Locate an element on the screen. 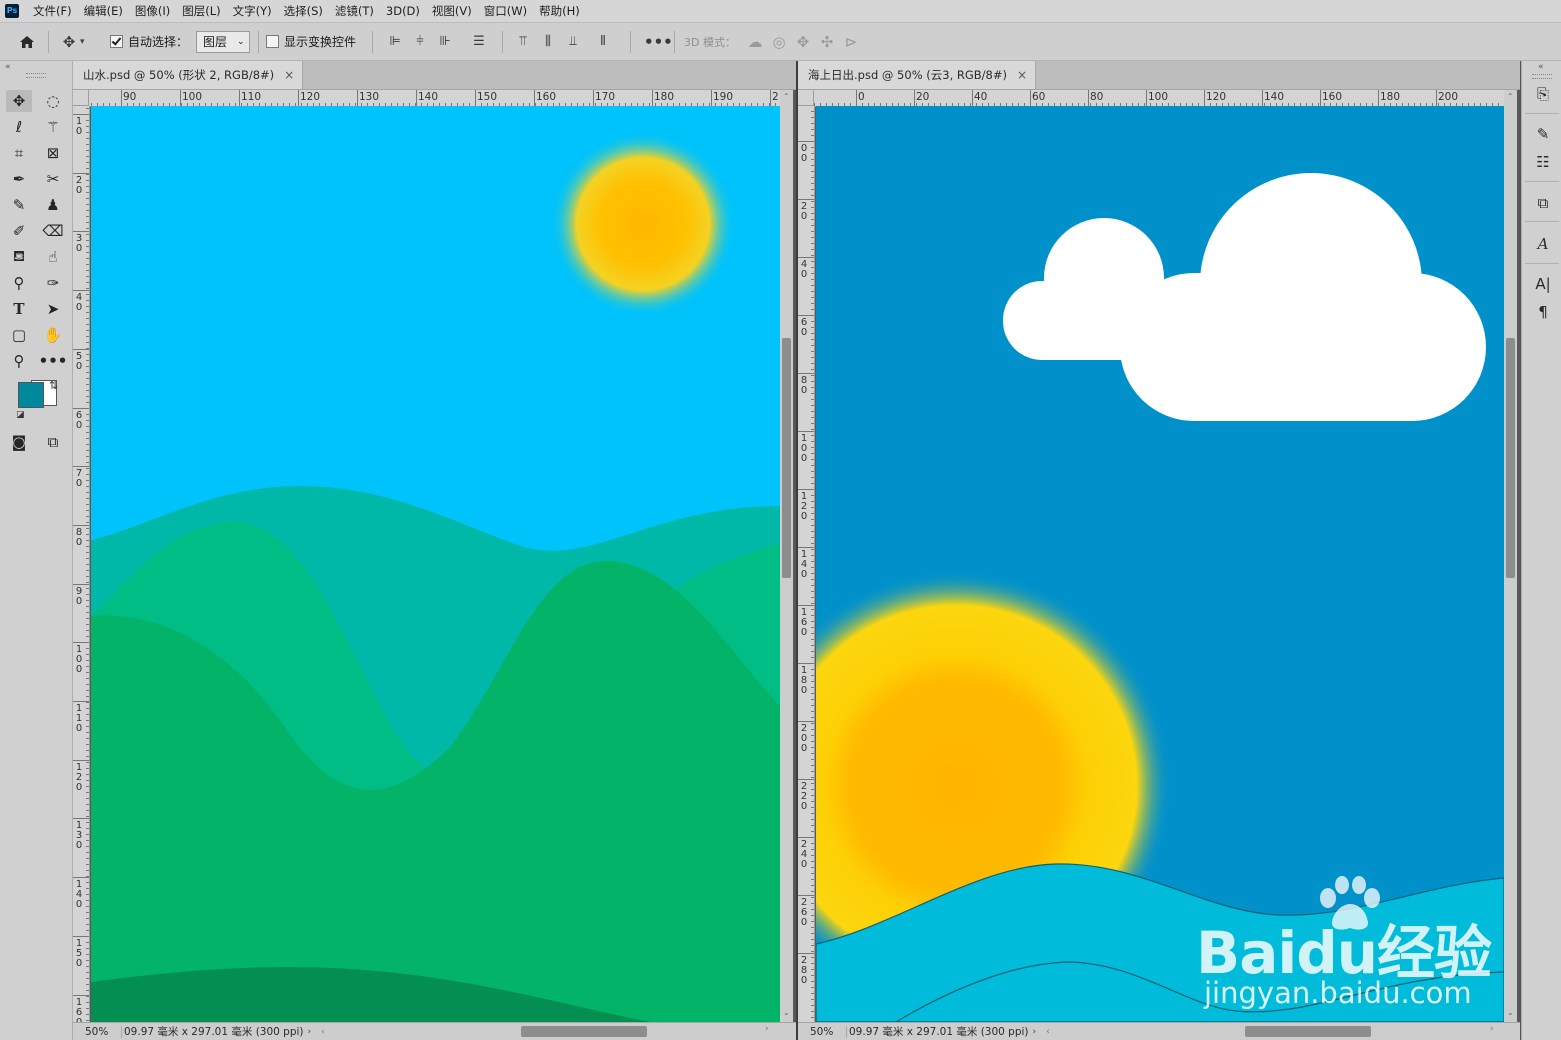 The height and width of the screenshot is (1040, 1561). align-right-icon: ⊪ is located at coordinates (445, 41).